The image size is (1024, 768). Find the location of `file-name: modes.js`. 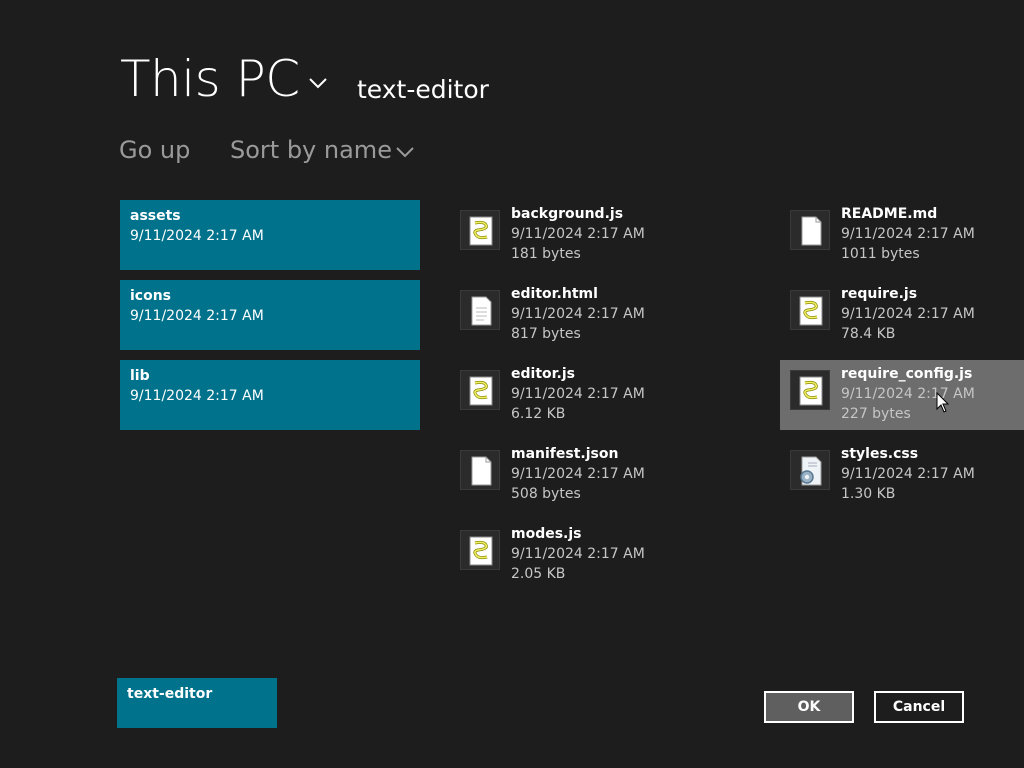

file-name: modes.js is located at coordinates (546, 534).